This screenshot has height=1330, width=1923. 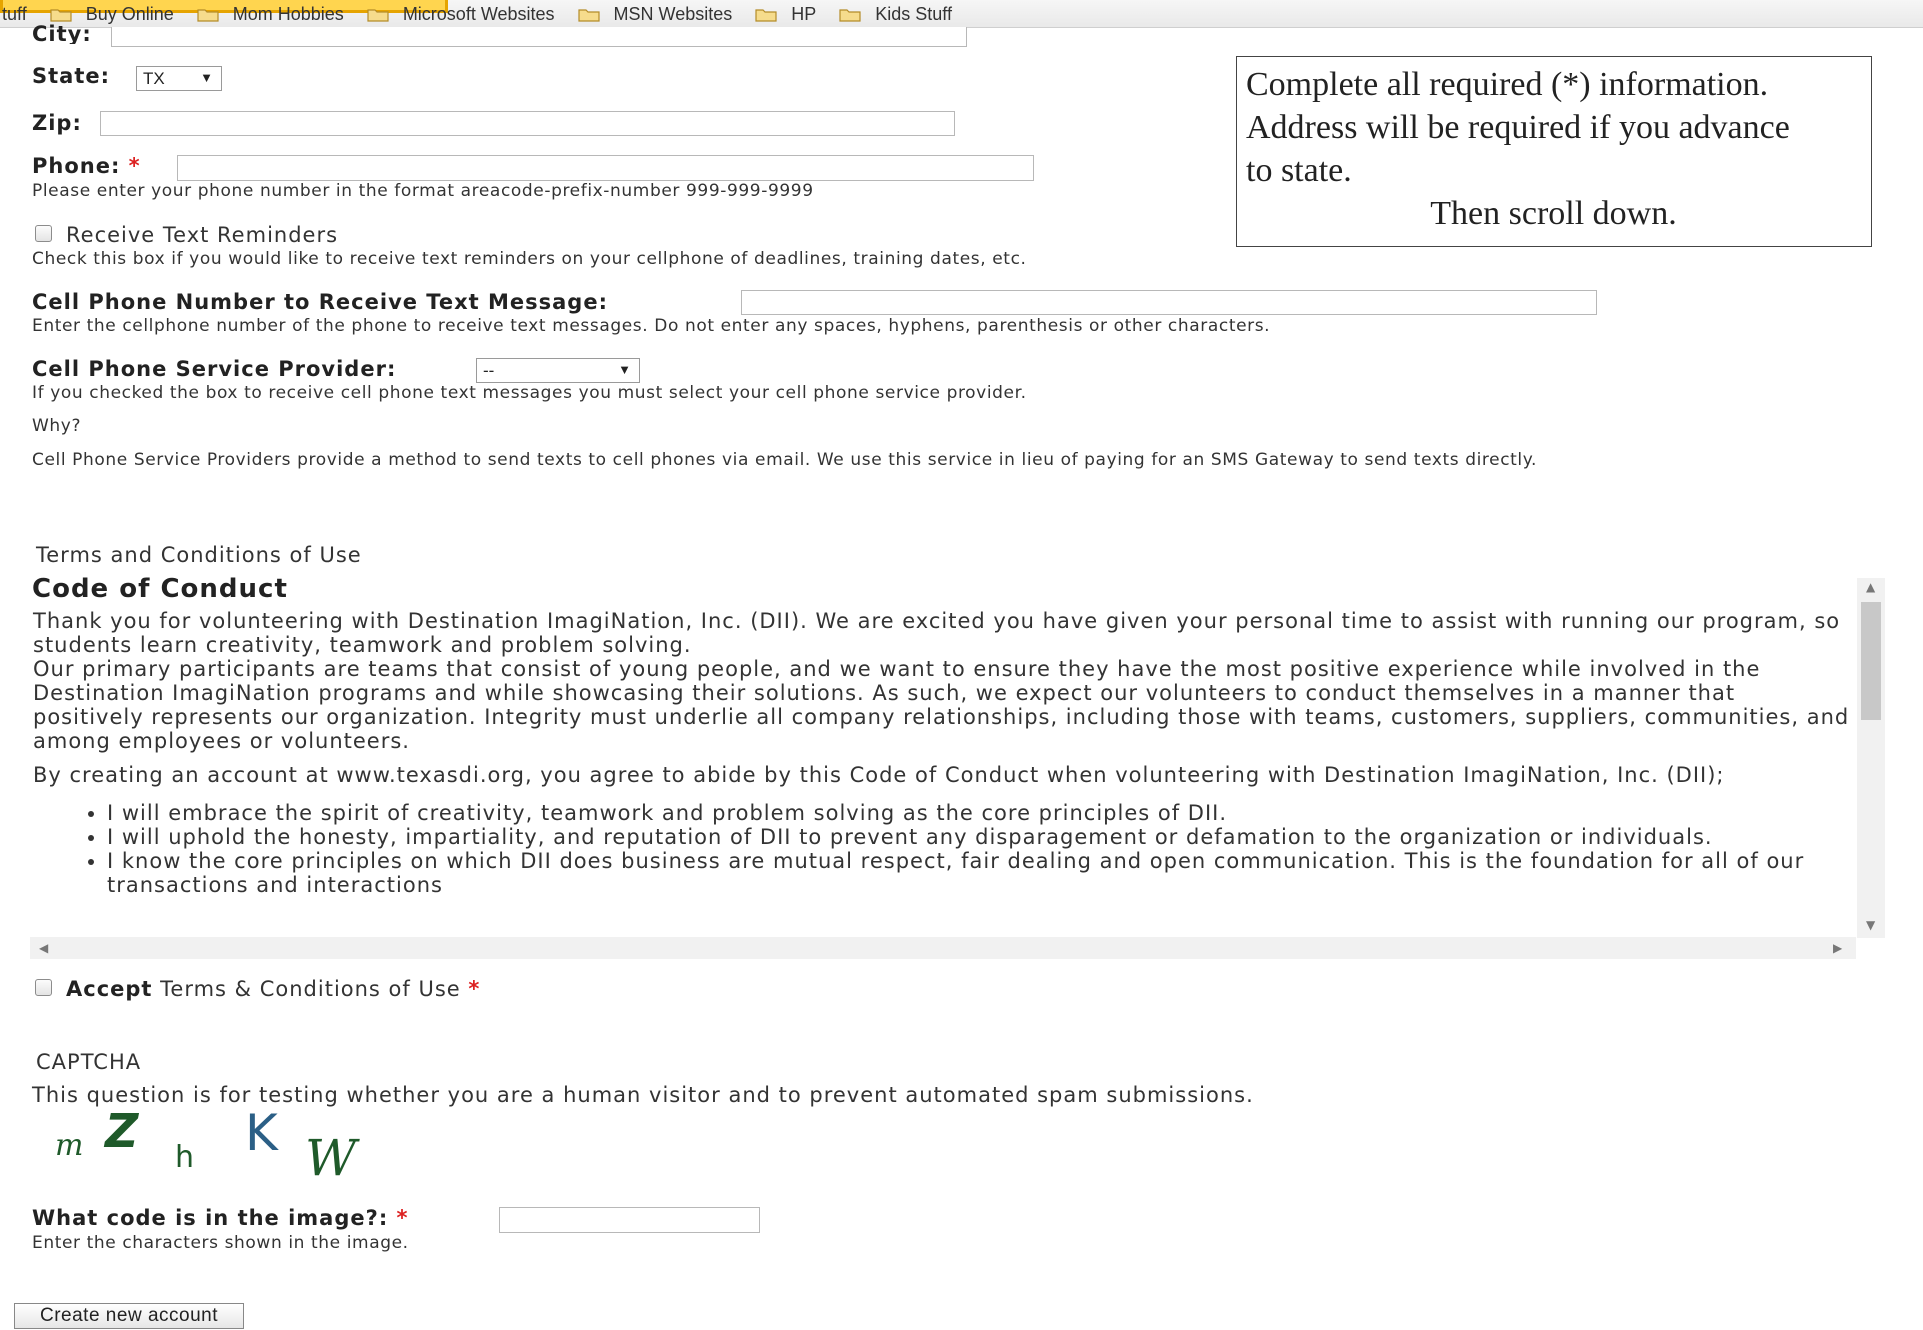 I want to click on captcha-legend: CAPTCHA, so click(x=89, y=1062).